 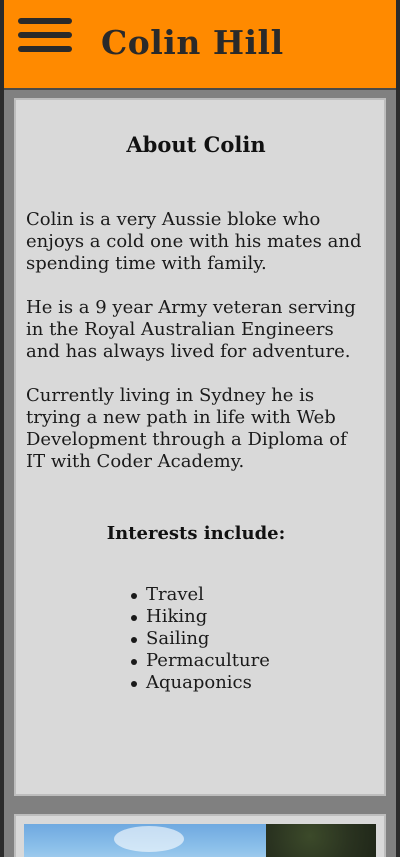 I want to click on interest-item: Permaculture, so click(x=248, y=661).